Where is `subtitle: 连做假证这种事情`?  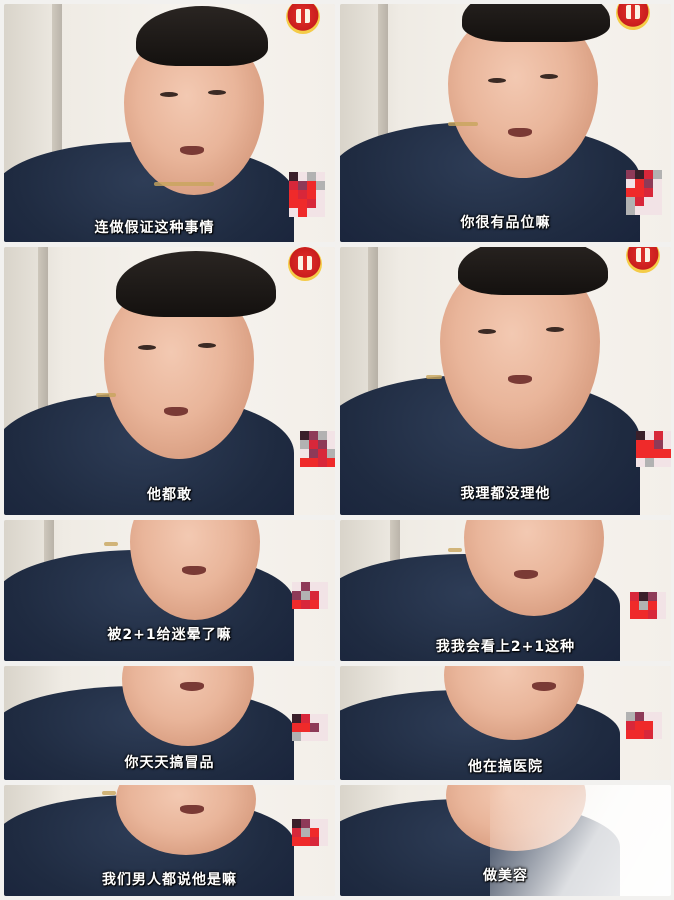 subtitle: 连做假证这种事情 is located at coordinates (154, 228).